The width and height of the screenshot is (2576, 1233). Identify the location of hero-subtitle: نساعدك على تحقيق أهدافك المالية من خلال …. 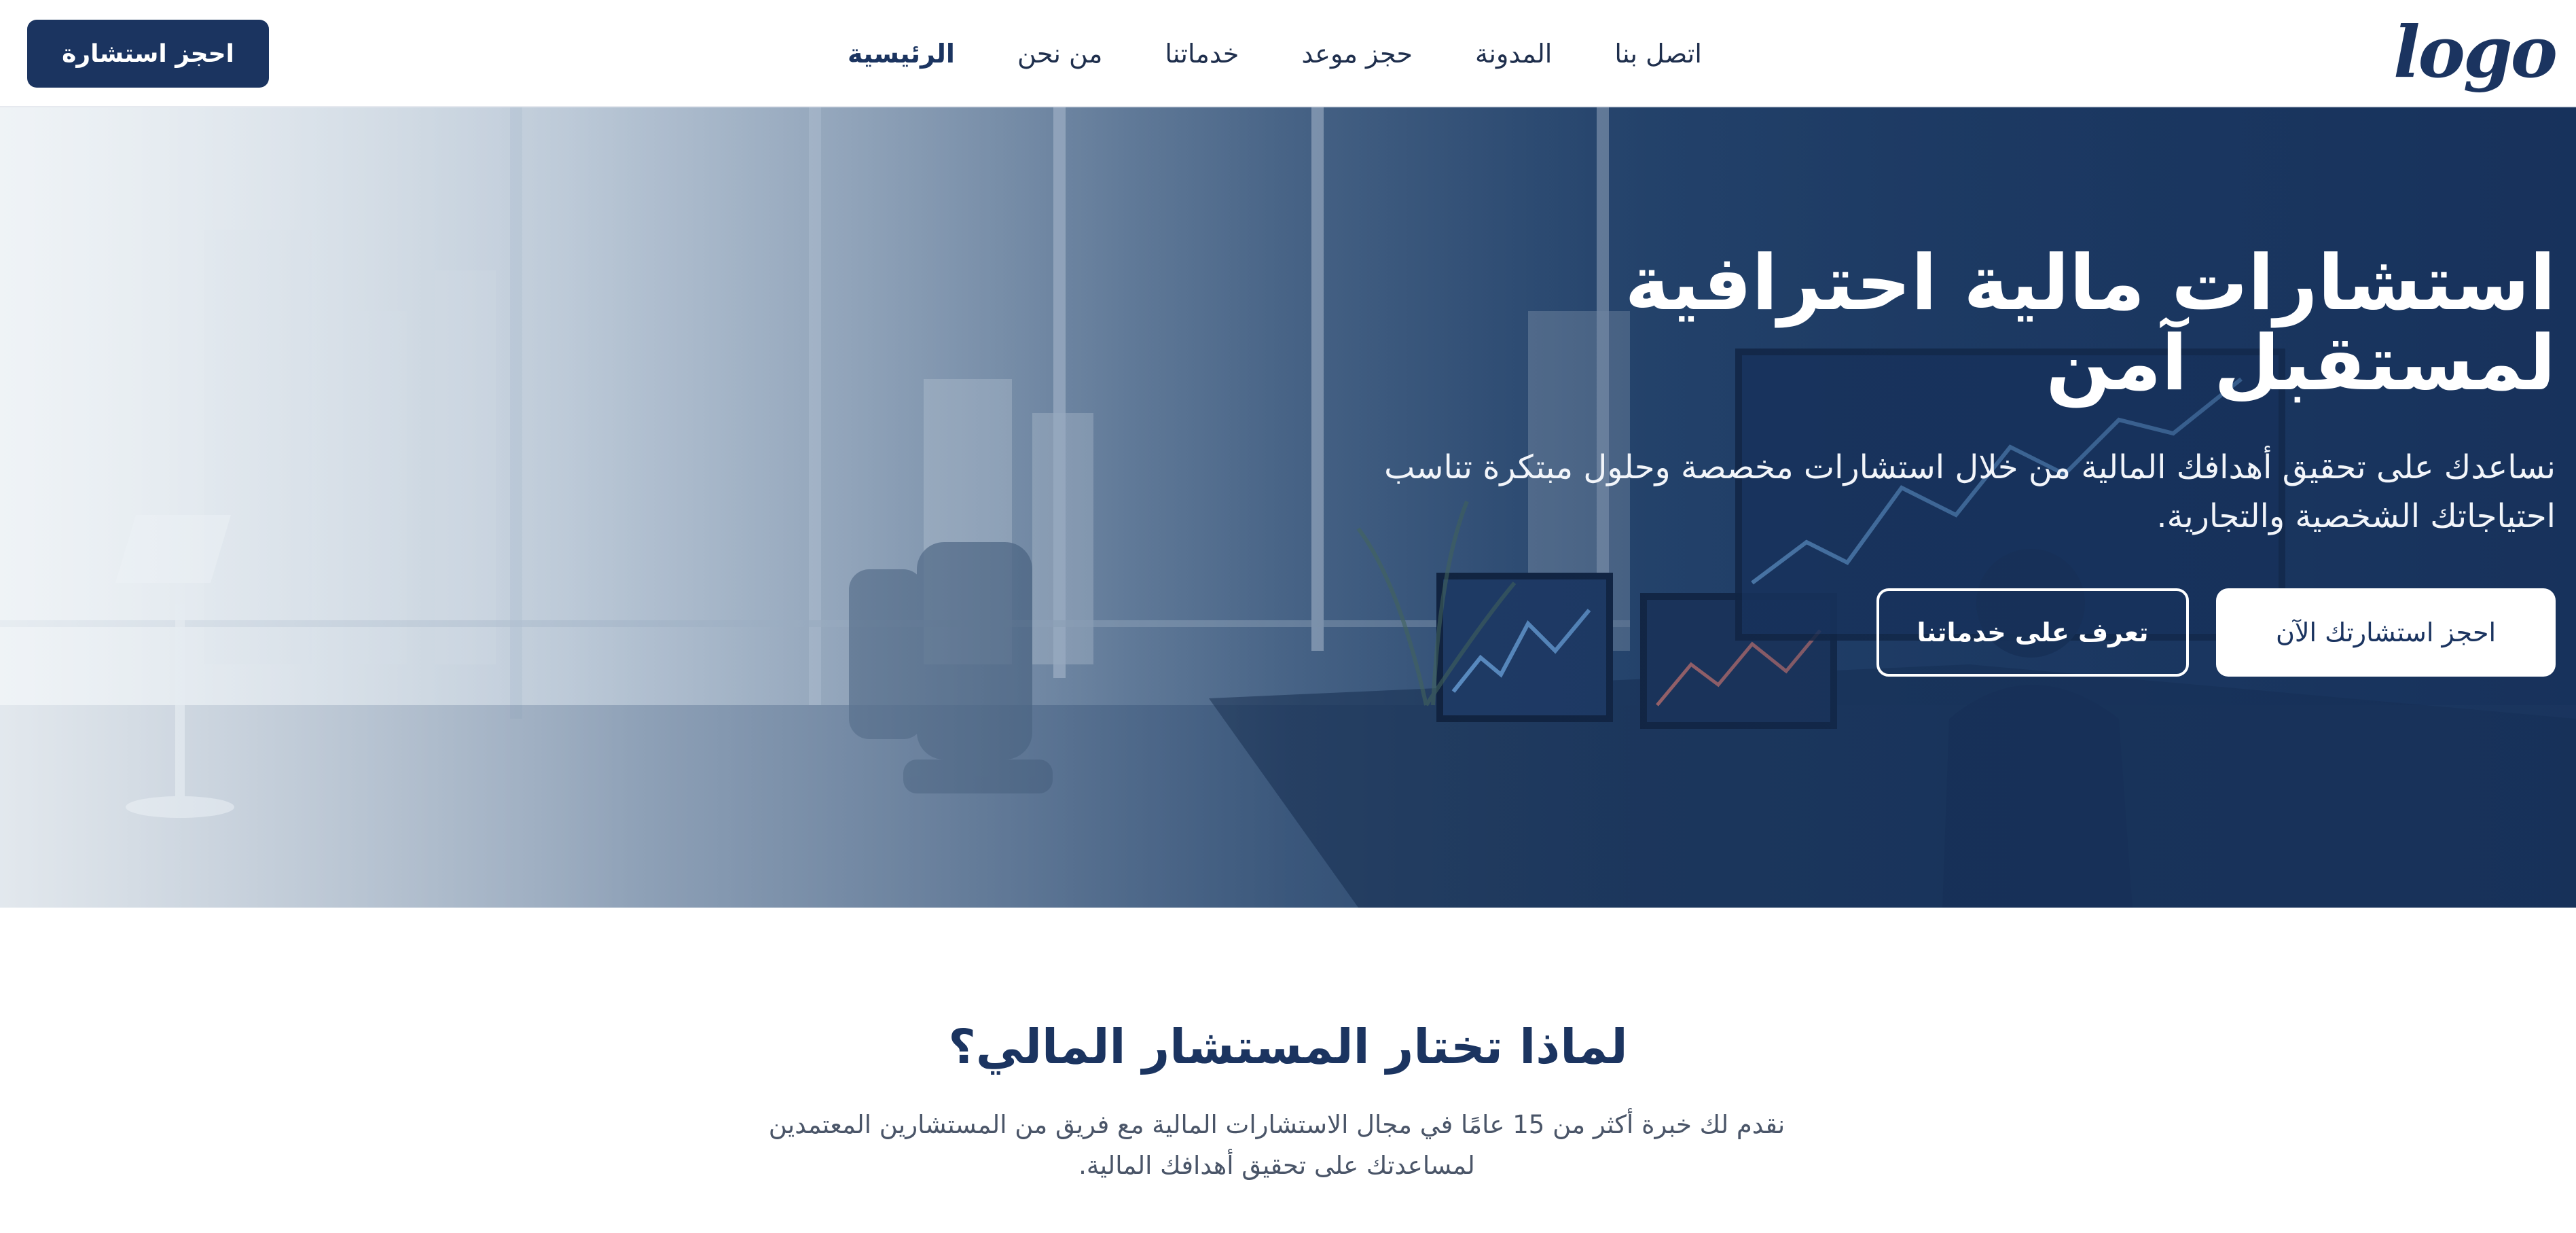
(1970, 492).